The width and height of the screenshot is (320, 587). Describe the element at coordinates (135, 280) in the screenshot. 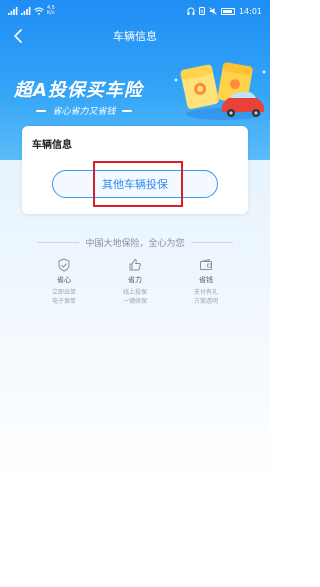

I see `feature-title: 省力` at that location.